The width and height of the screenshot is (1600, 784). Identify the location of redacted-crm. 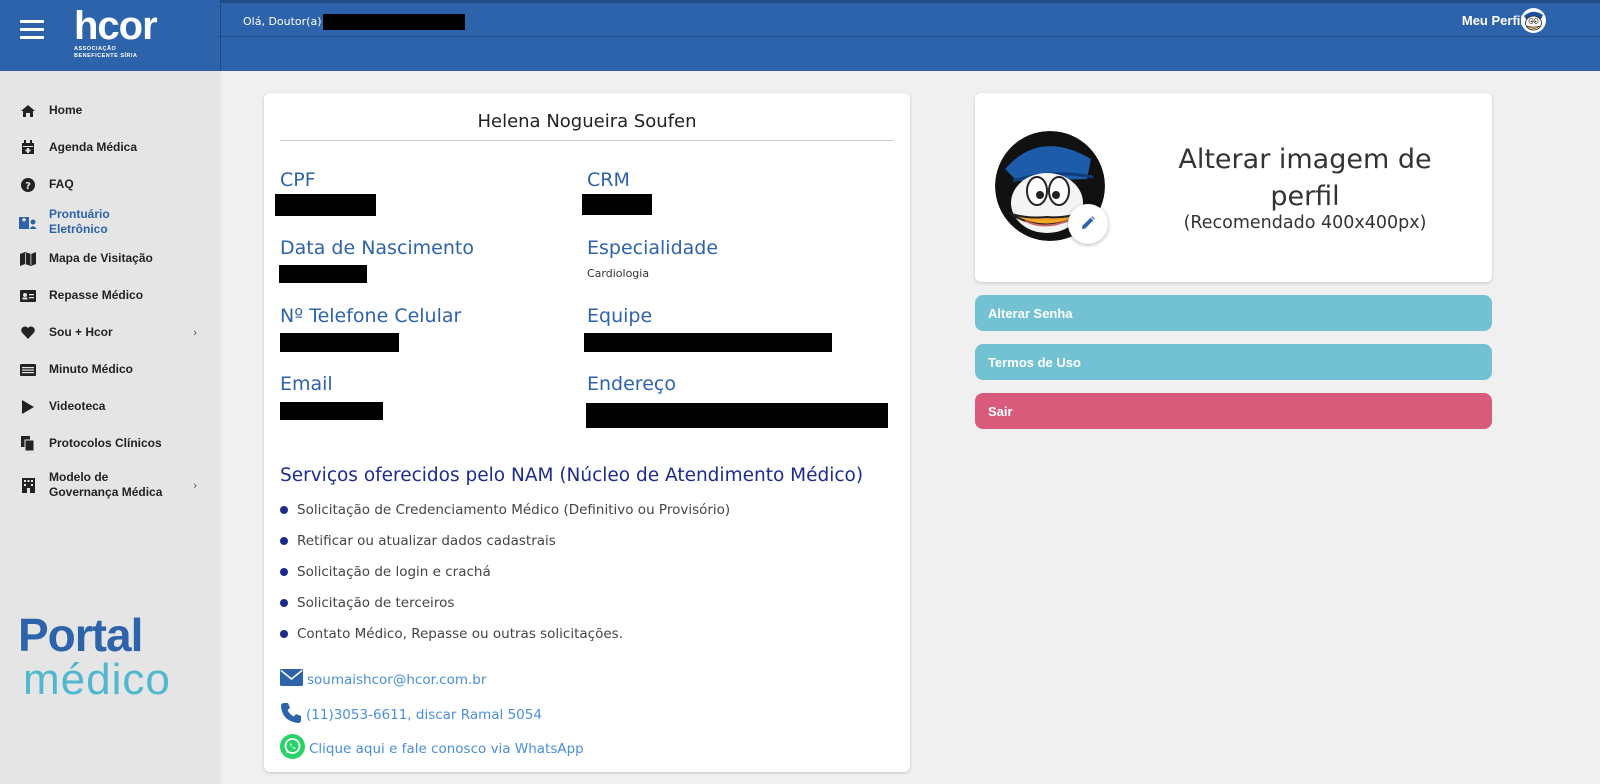
(617, 204).